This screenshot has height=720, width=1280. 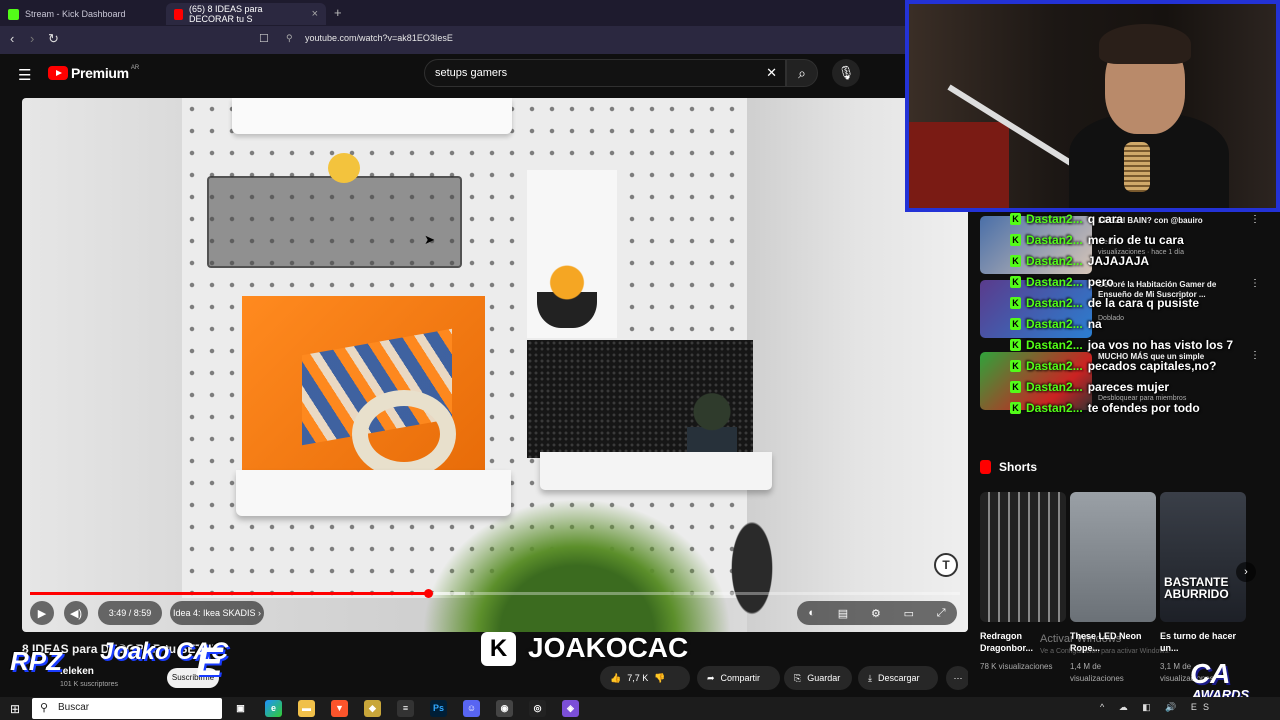 I want to click on youtube-header: ☰ Premium AR setups gamers ✕ ⌕ 🎙, so click(x=452, y=74).